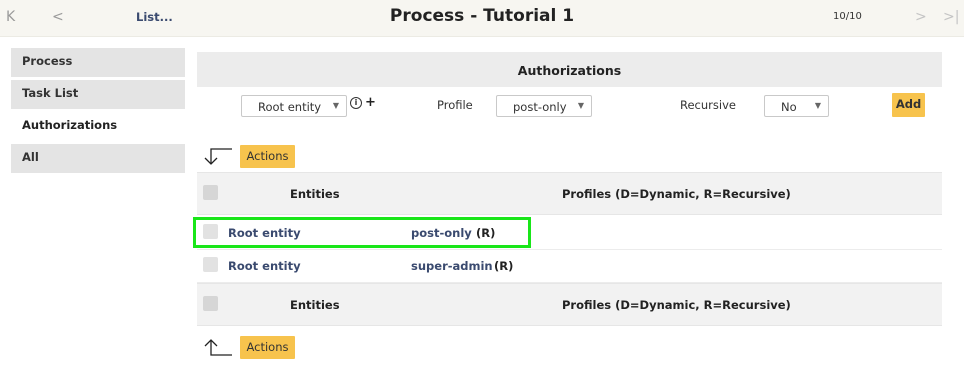 The image size is (964, 388). Describe the element at coordinates (540, 107) in the screenshot. I see `profile-select-value: post-only` at that location.